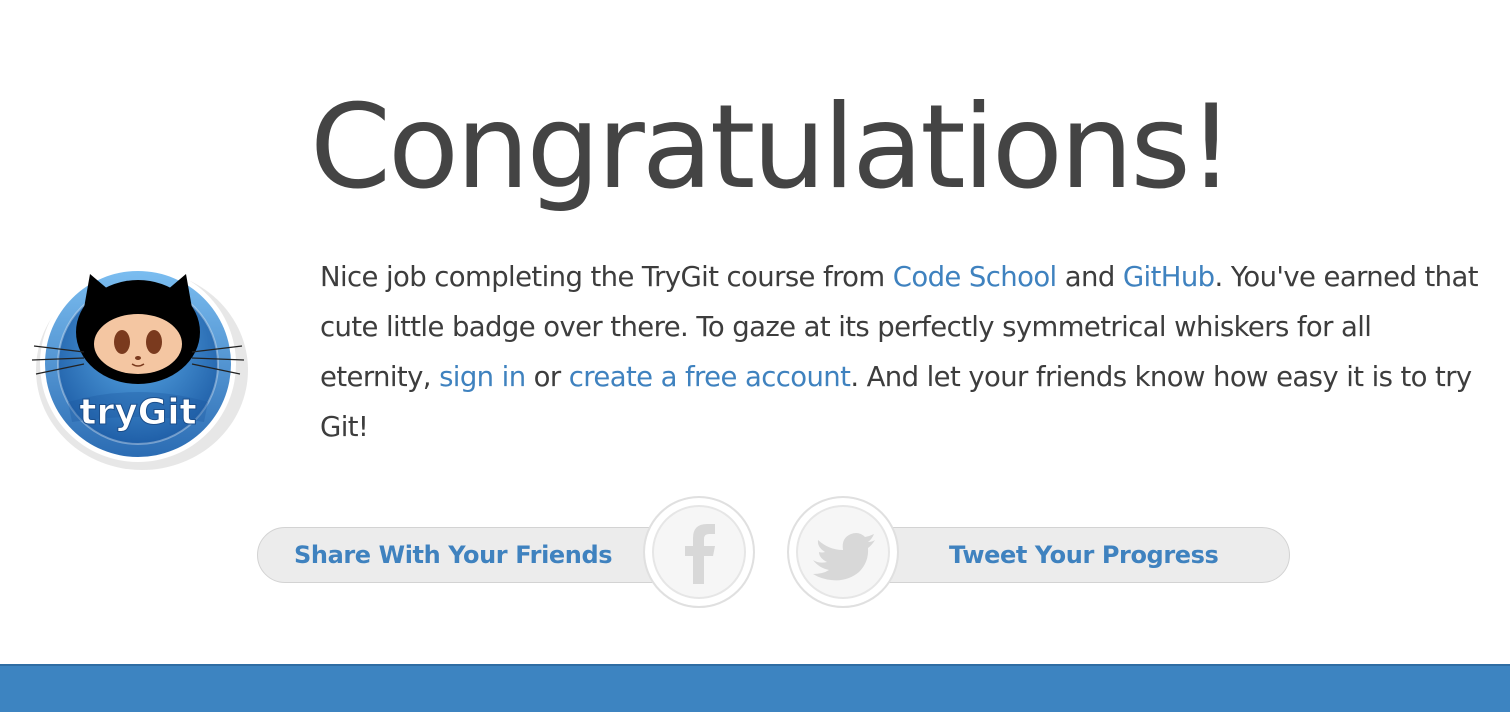 This screenshot has height=712, width=1510. I want to click on code-school-link: Code School, so click(975, 277).